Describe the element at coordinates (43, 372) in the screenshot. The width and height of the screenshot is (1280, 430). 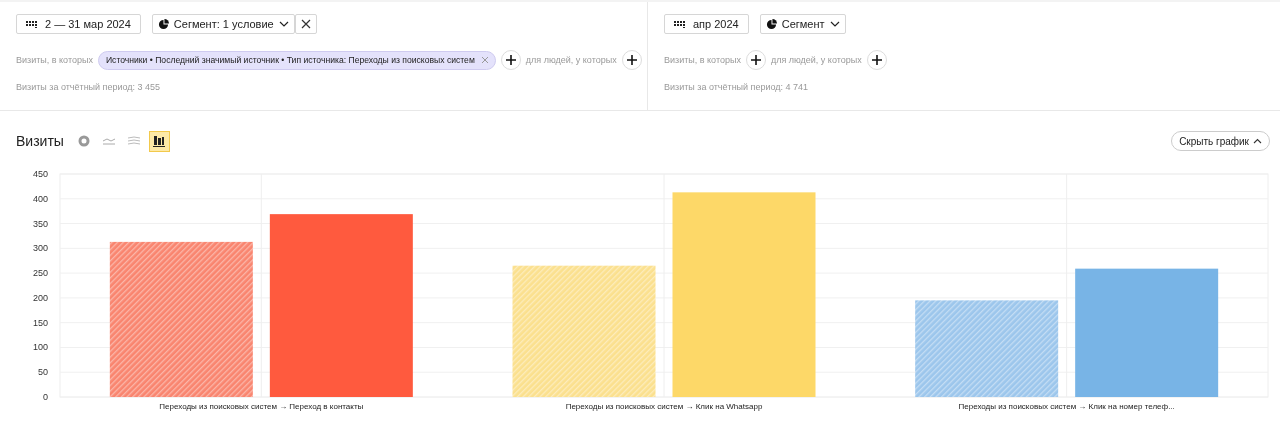
I see `y-axis-label: 50` at that location.